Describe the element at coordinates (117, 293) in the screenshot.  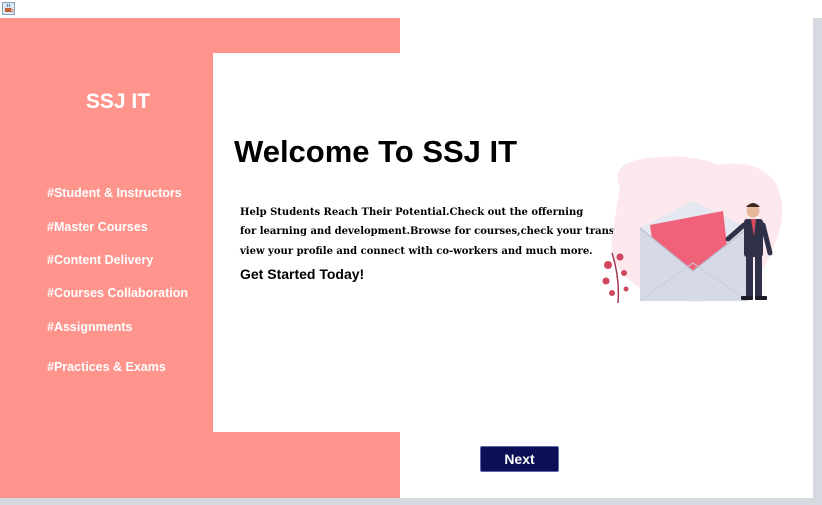
I see `feature-courses-collaboration: #Courses Collaboration` at that location.